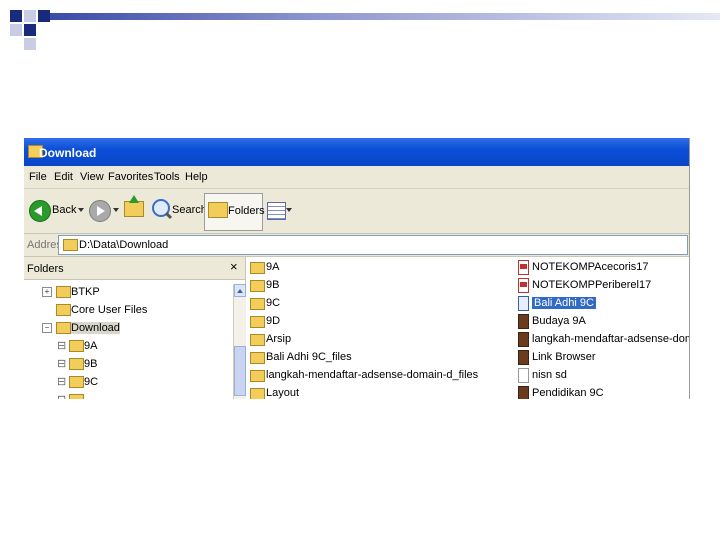 This screenshot has width=720, height=540. What do you see at coordinates (240, 371) in the screenshot?
I see `scrollbar-thumb` at bounding box center [240, 371].